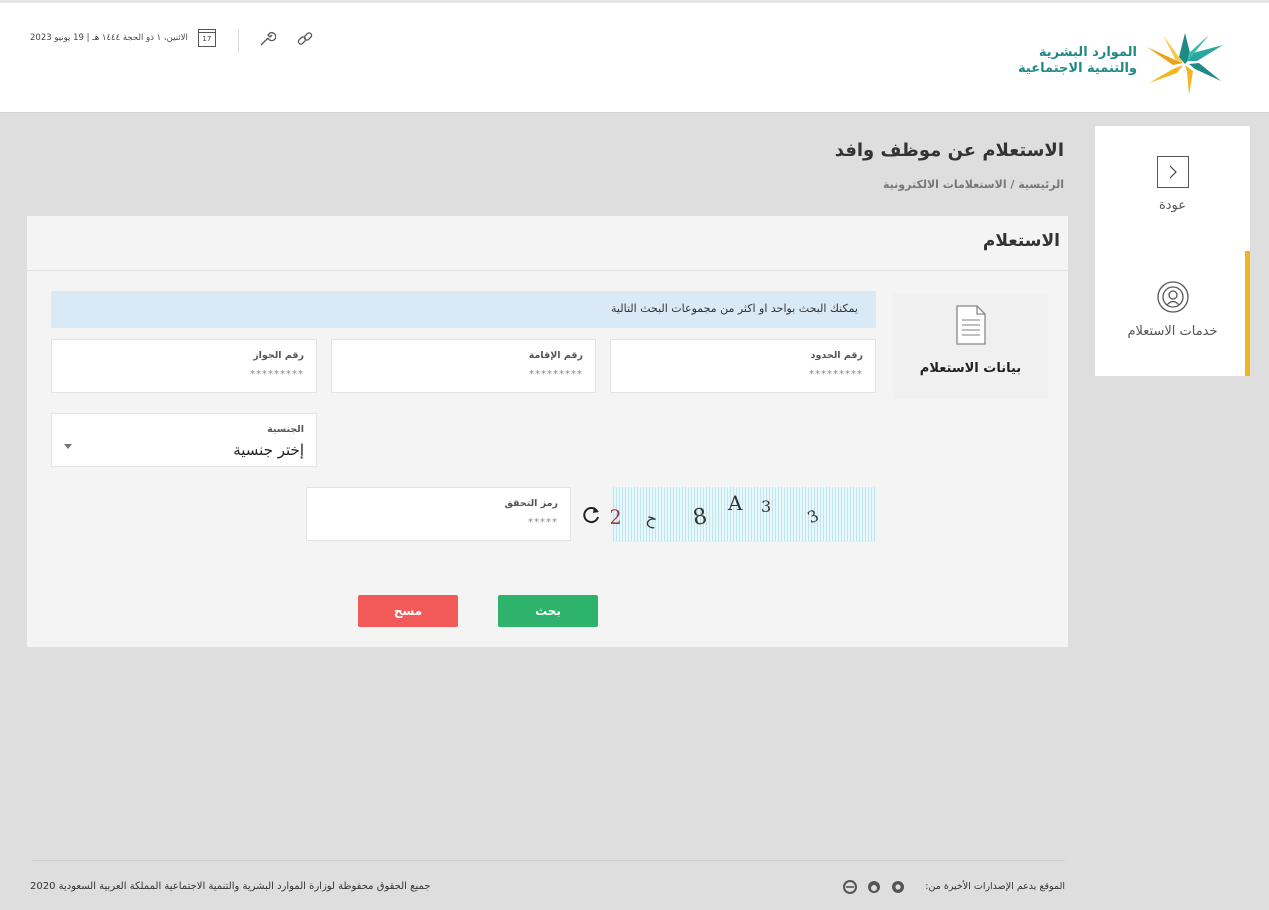 This screenshot has width=1269, height=910. What do you see at coordinates (949, 150) in the screenshot?
I see `page-title: الاستعلام عن موظف وافد` at bounding box center [949, 150].